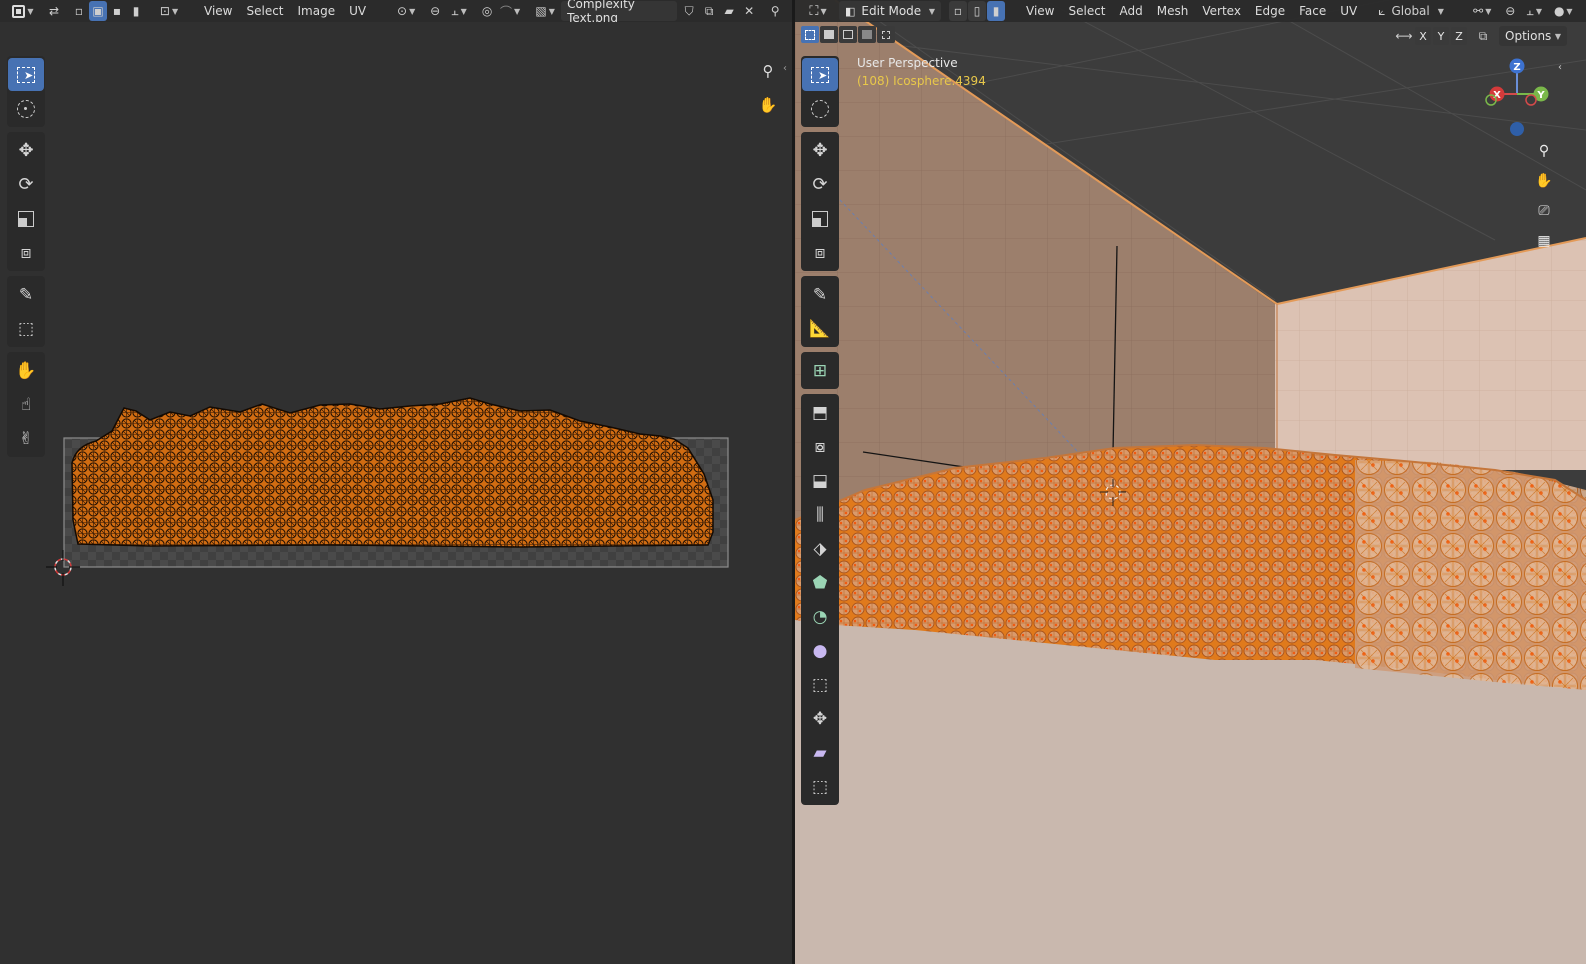 The image size is (1586, 964). I want to click on vp-menu-view: View, so click(1040, 11).